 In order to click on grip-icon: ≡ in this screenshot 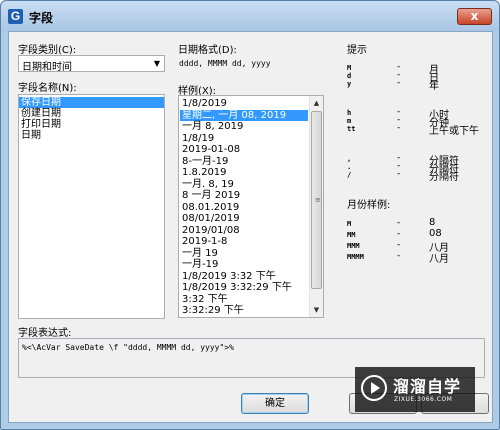, I will do `click(318, 200)`.